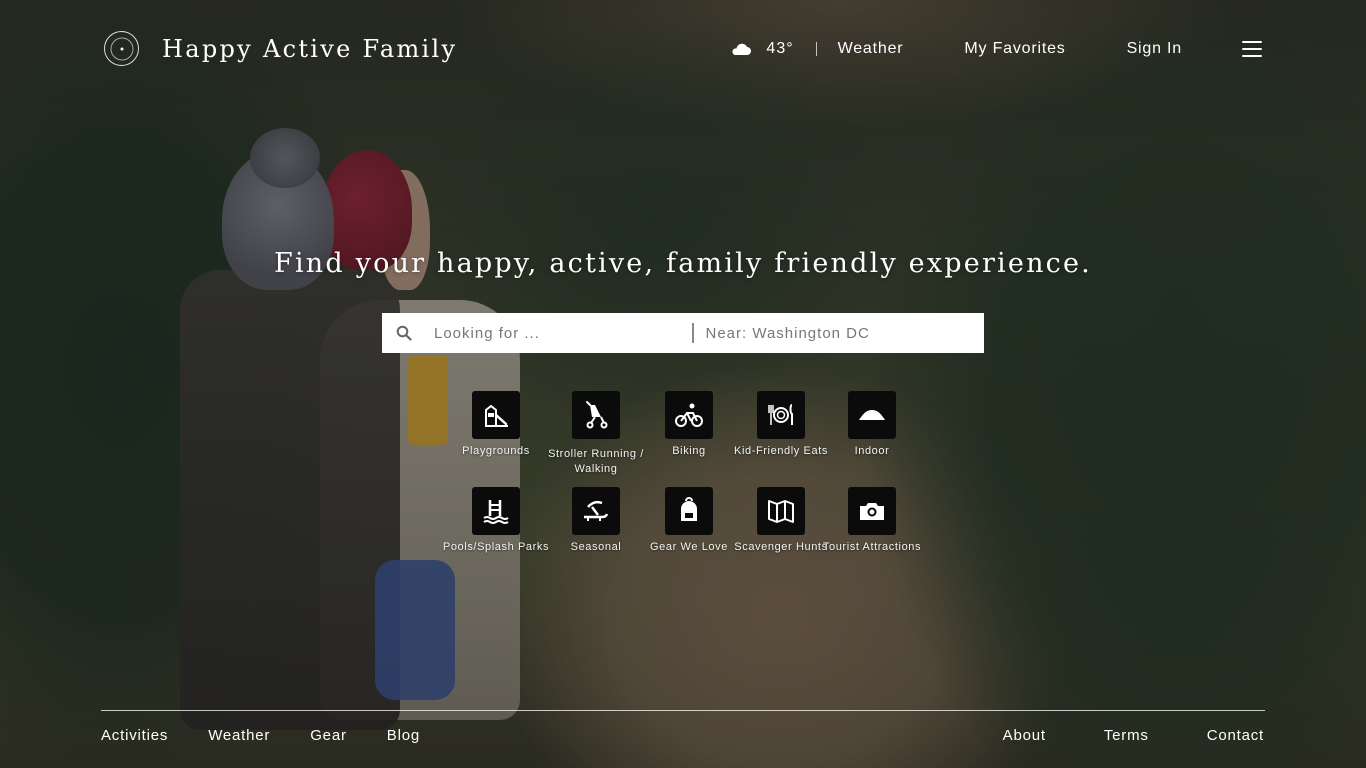 The image size is (1366, 768). I want to click on category-pools-splash-parks: Pools/Splash Parks, so click(496, 521).